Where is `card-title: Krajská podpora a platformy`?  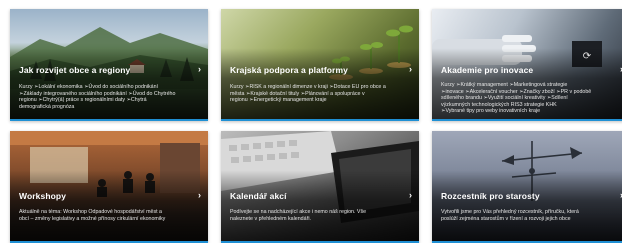
card-title: Krajská podpora a platformy is located at coordinates (289, 70).